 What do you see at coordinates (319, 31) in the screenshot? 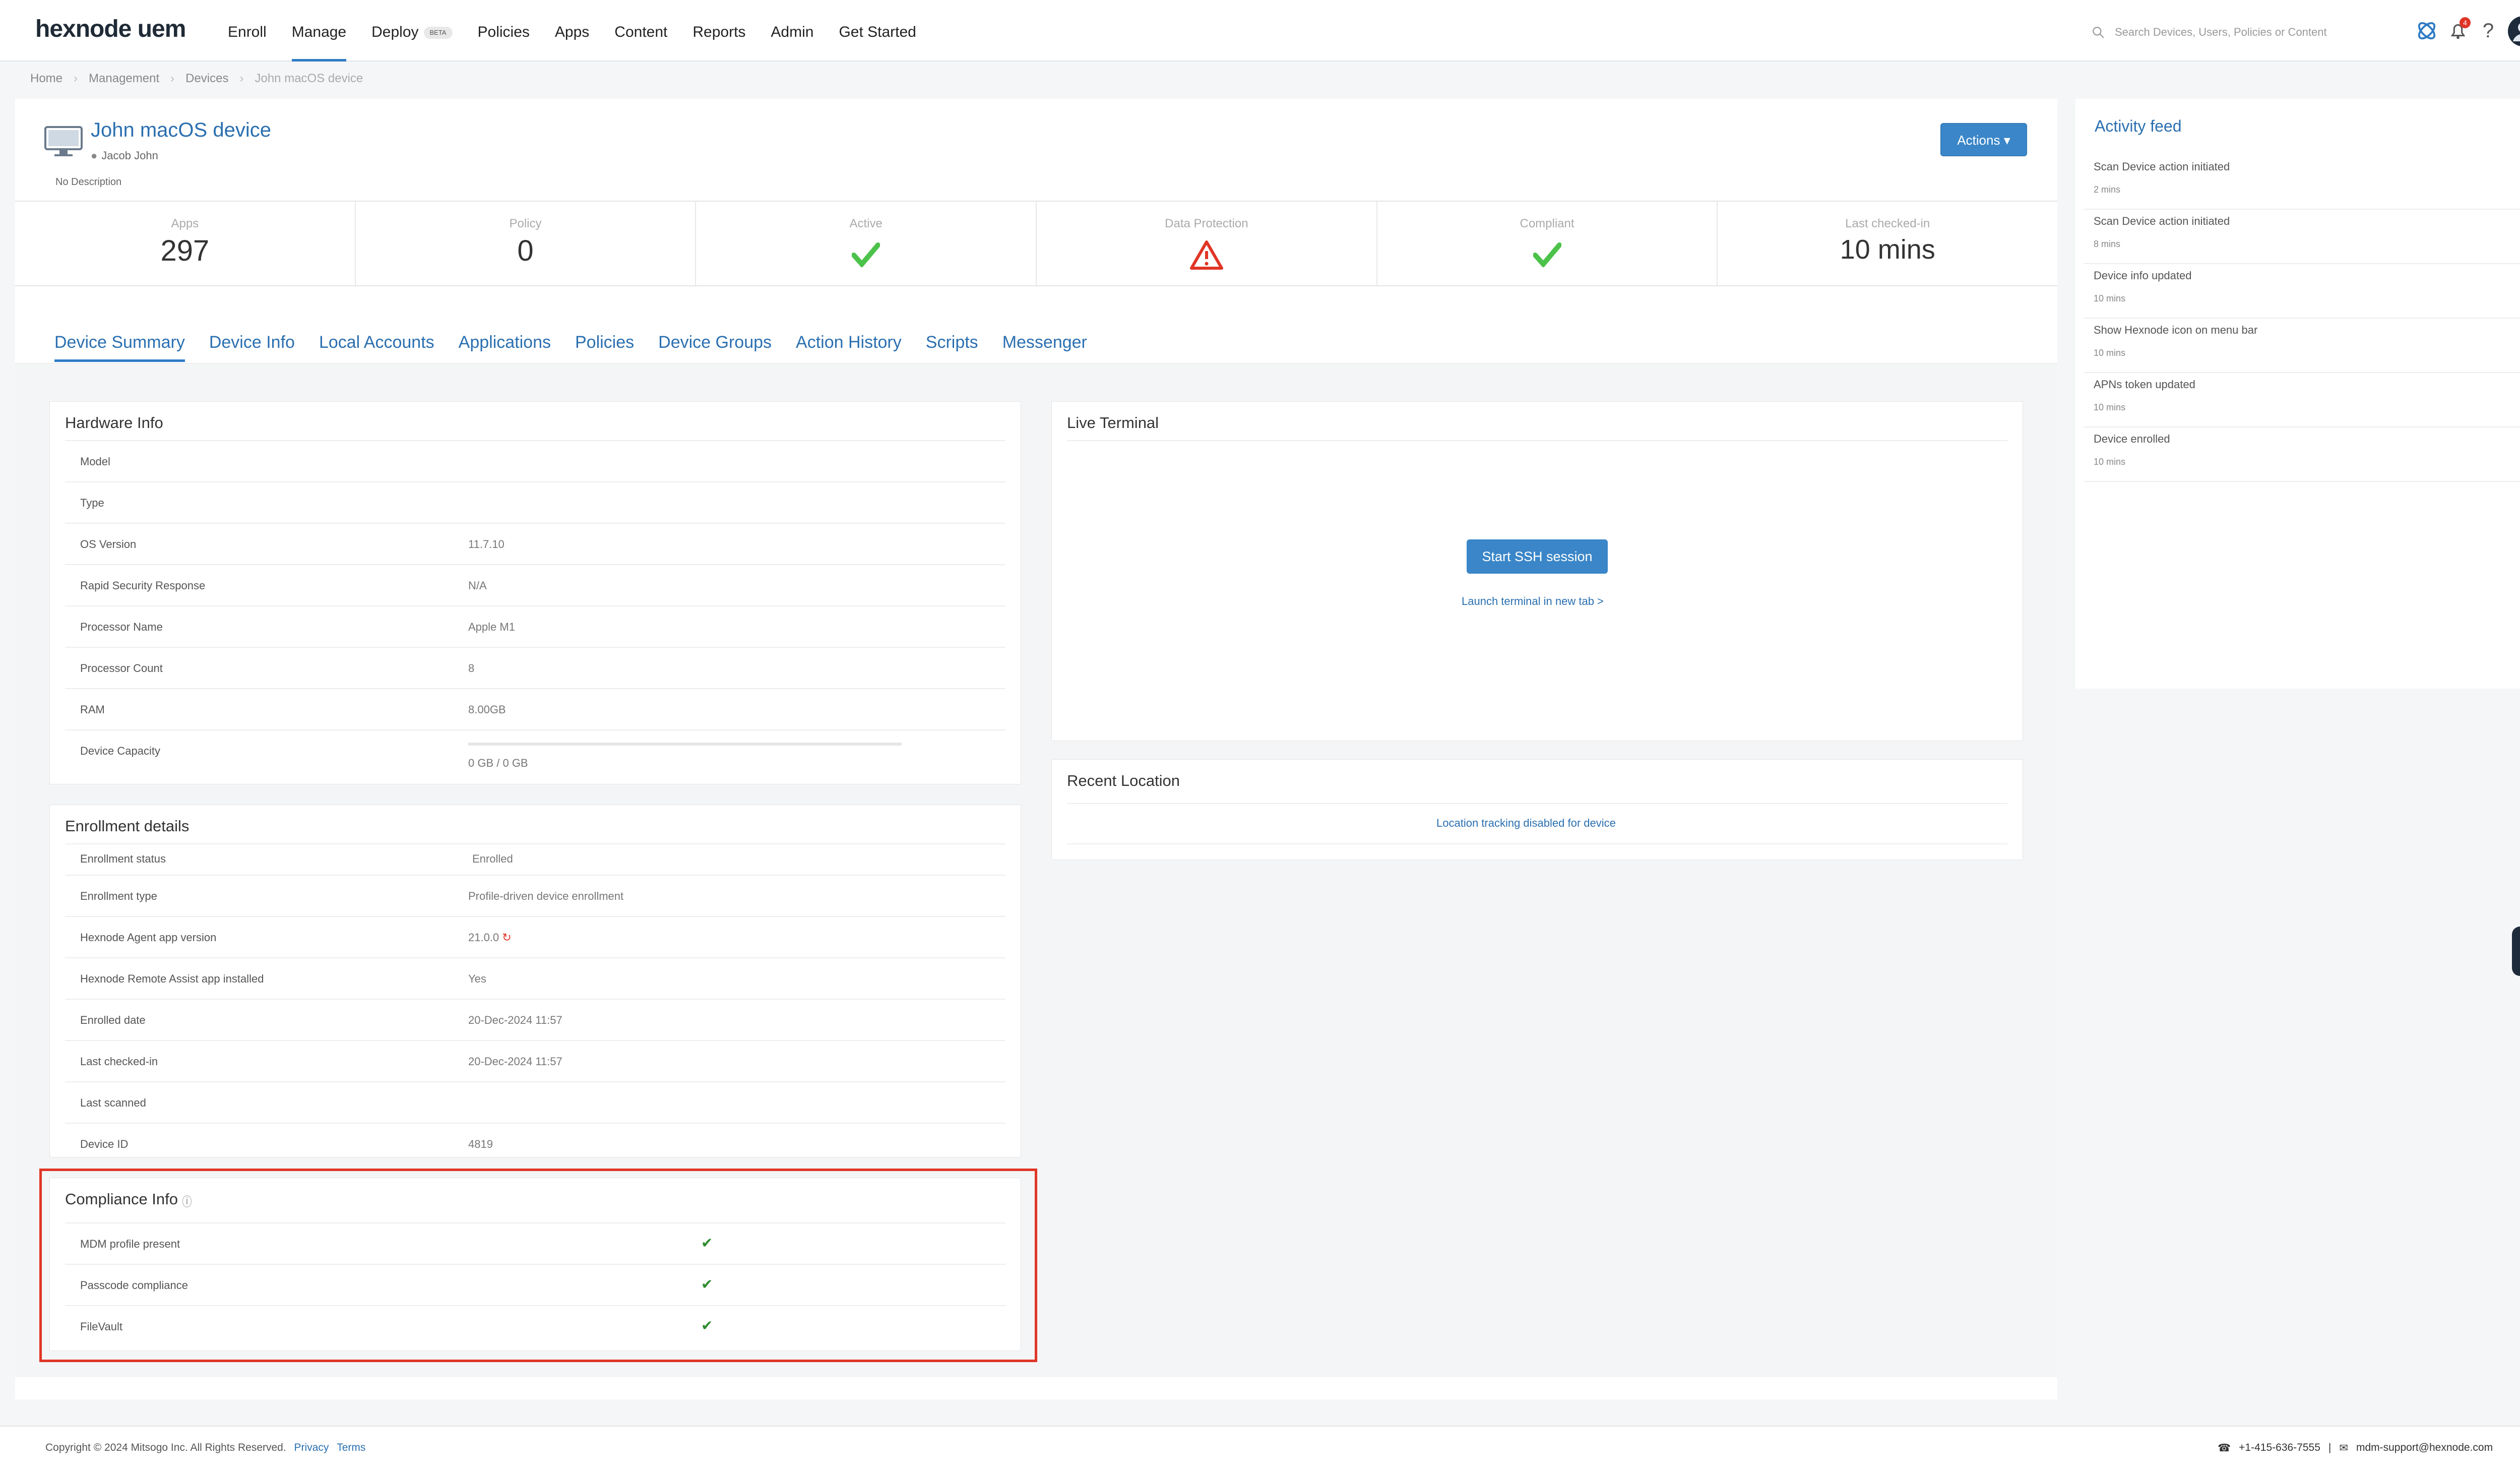
I see `nav-manage: Manage` at bounding box center [319, 31].